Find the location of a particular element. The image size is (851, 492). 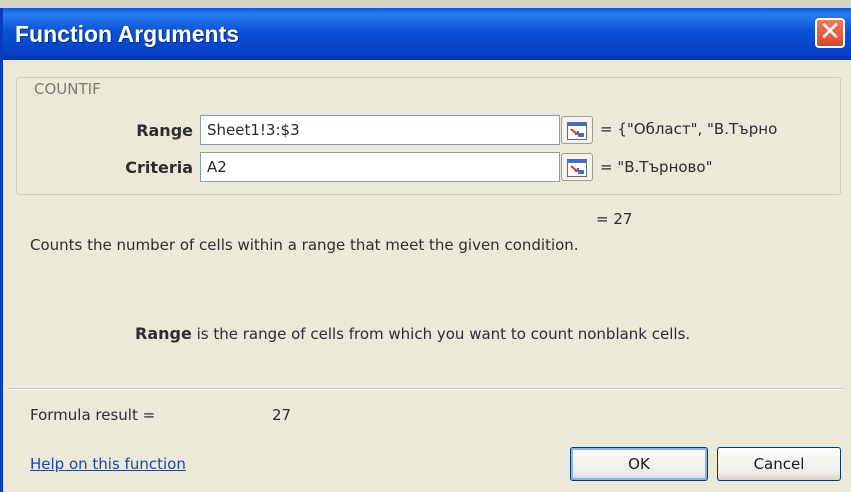

ok-button: OK is located at coordinates (639, 464).